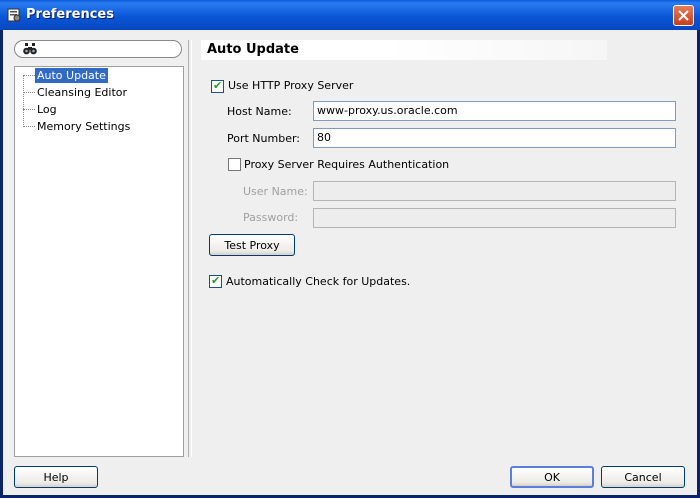 Image resolution: width=700 pixels, height=498 pixels. Describe the element at coordinates (14, 15) in the screenshot. I see `preferences-app-icon` at that location.